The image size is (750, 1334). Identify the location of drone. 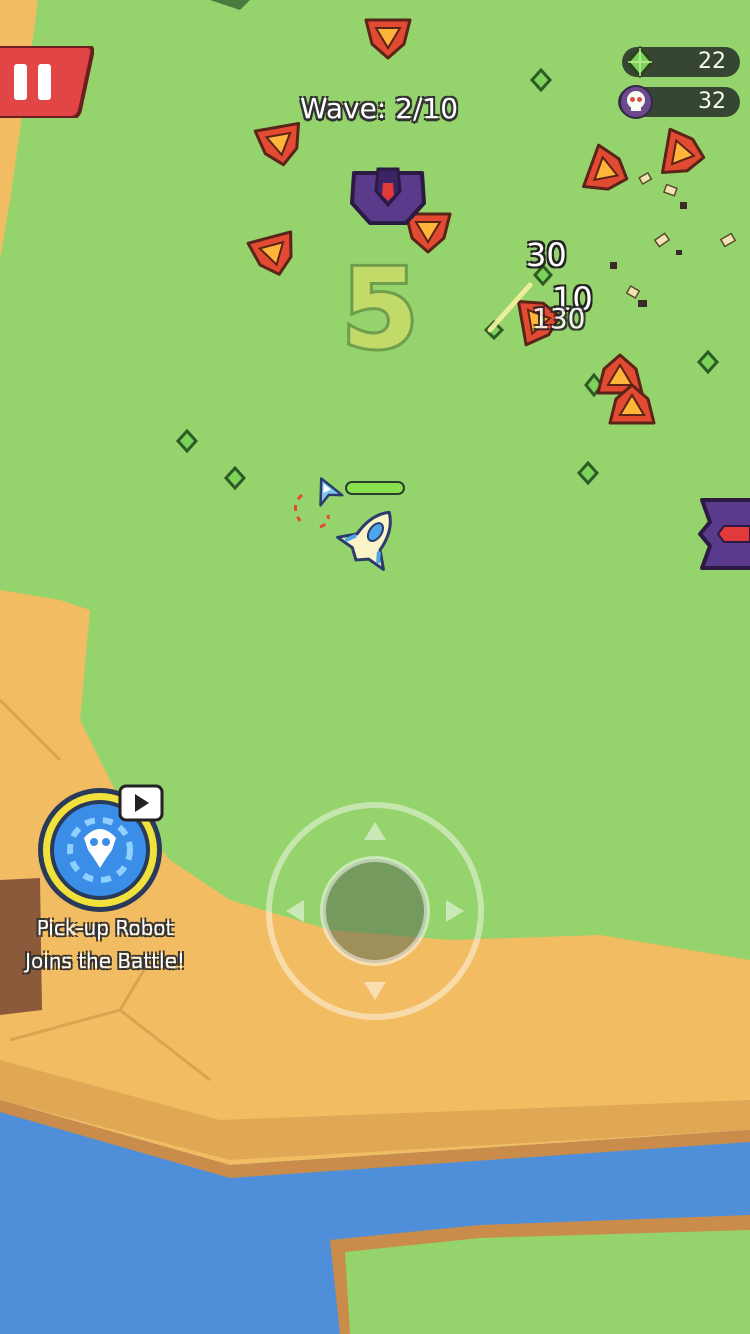
(331, 492).